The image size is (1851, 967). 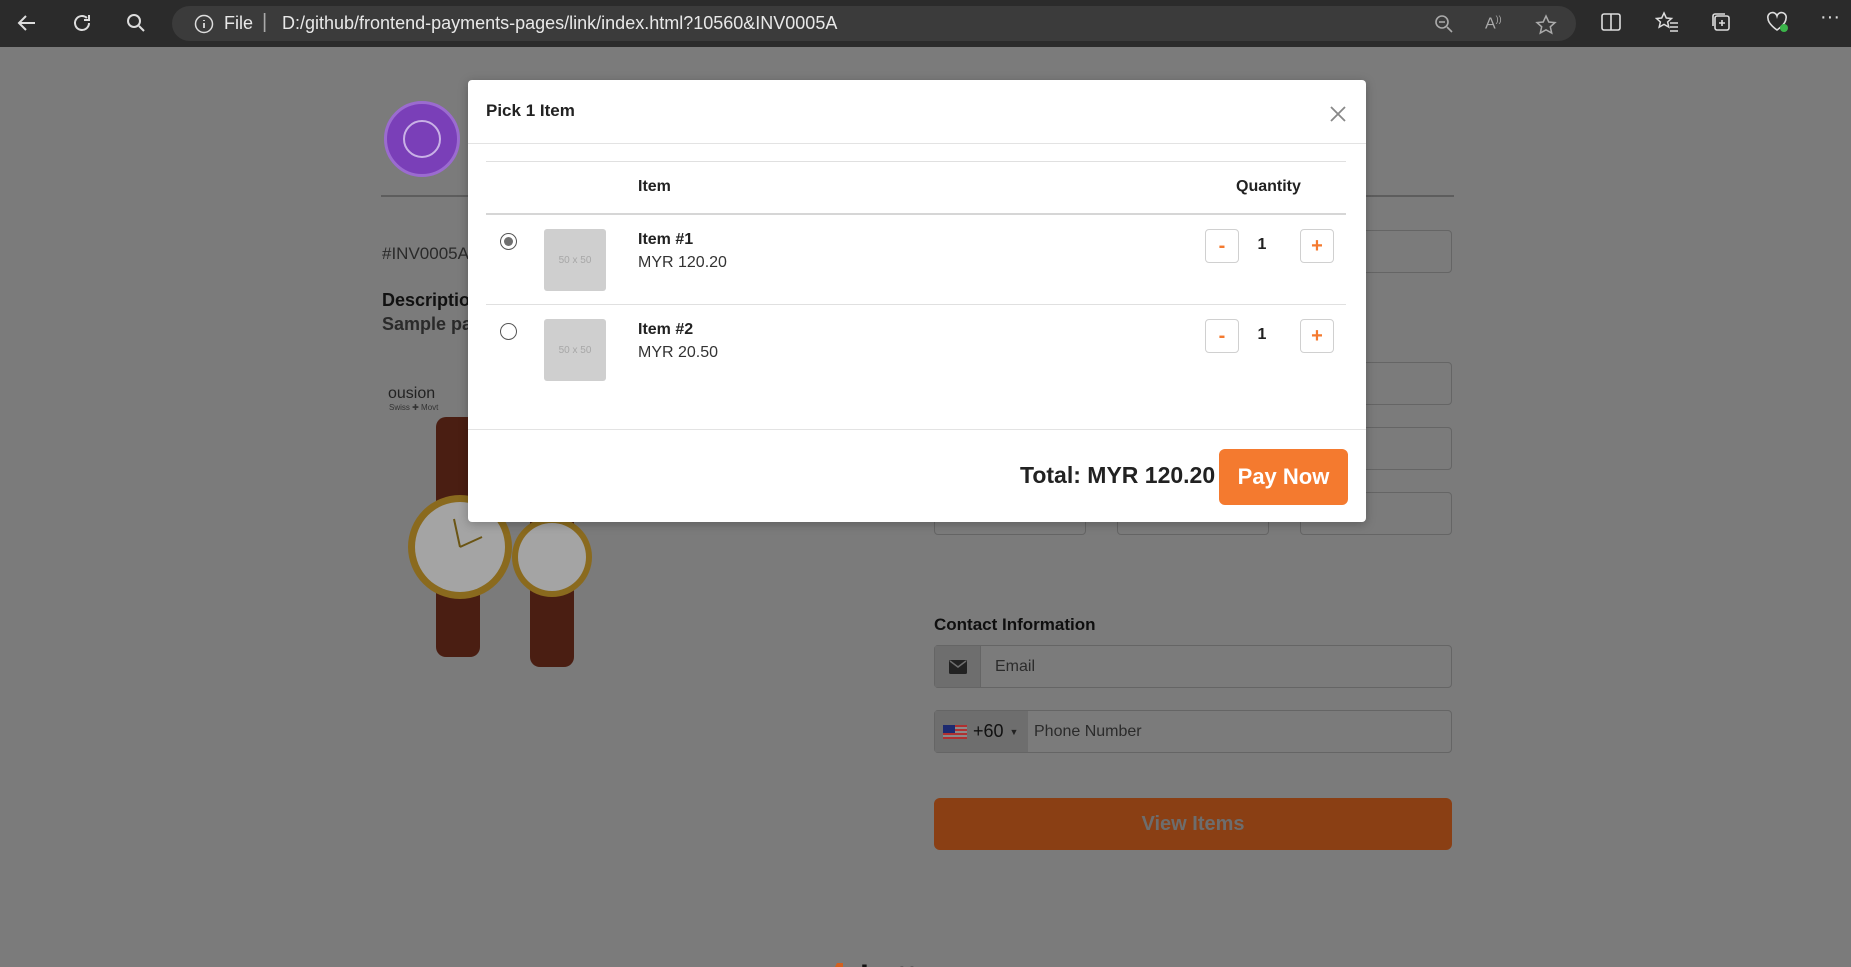 I want to click on favorites-icon, so click(x=1666, y=24).